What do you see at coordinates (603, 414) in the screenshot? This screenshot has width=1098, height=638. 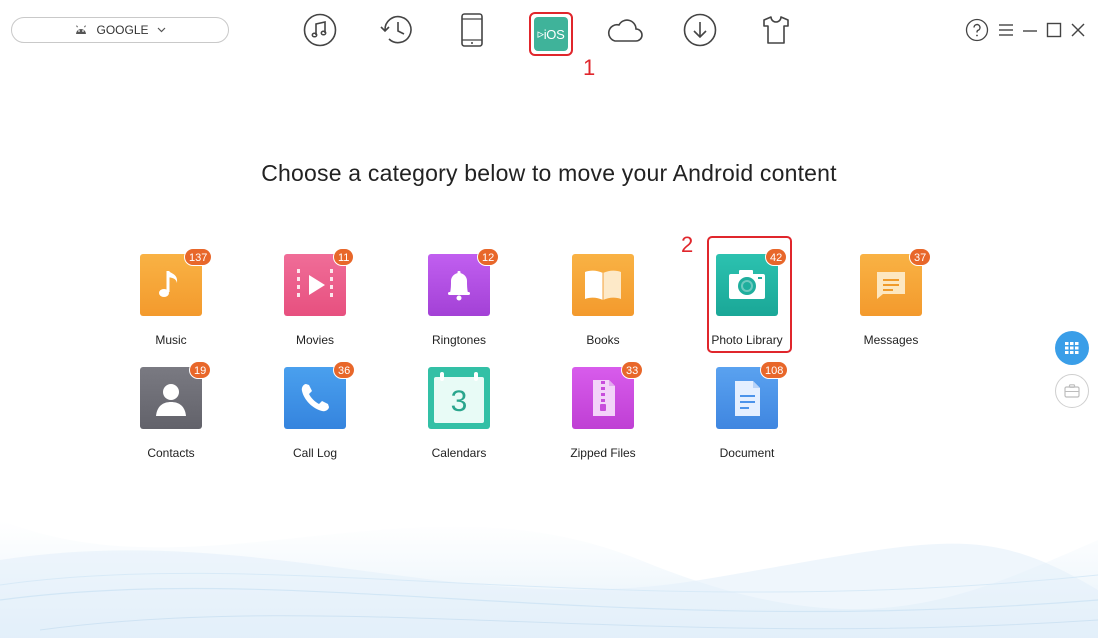 I see `category-zipped-files: 33 Zipped Files` at bounding box center [603, 414].